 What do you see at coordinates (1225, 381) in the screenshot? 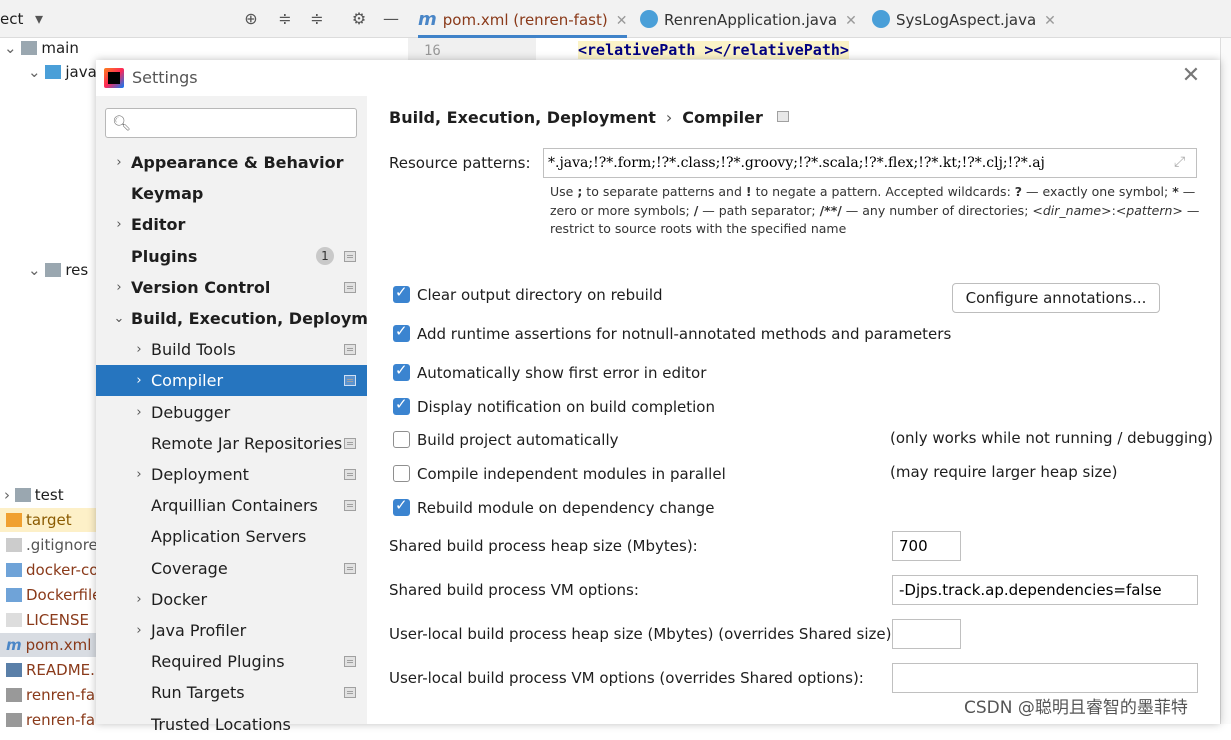
I see `scrollbar` at bounding box center [1225, 381].